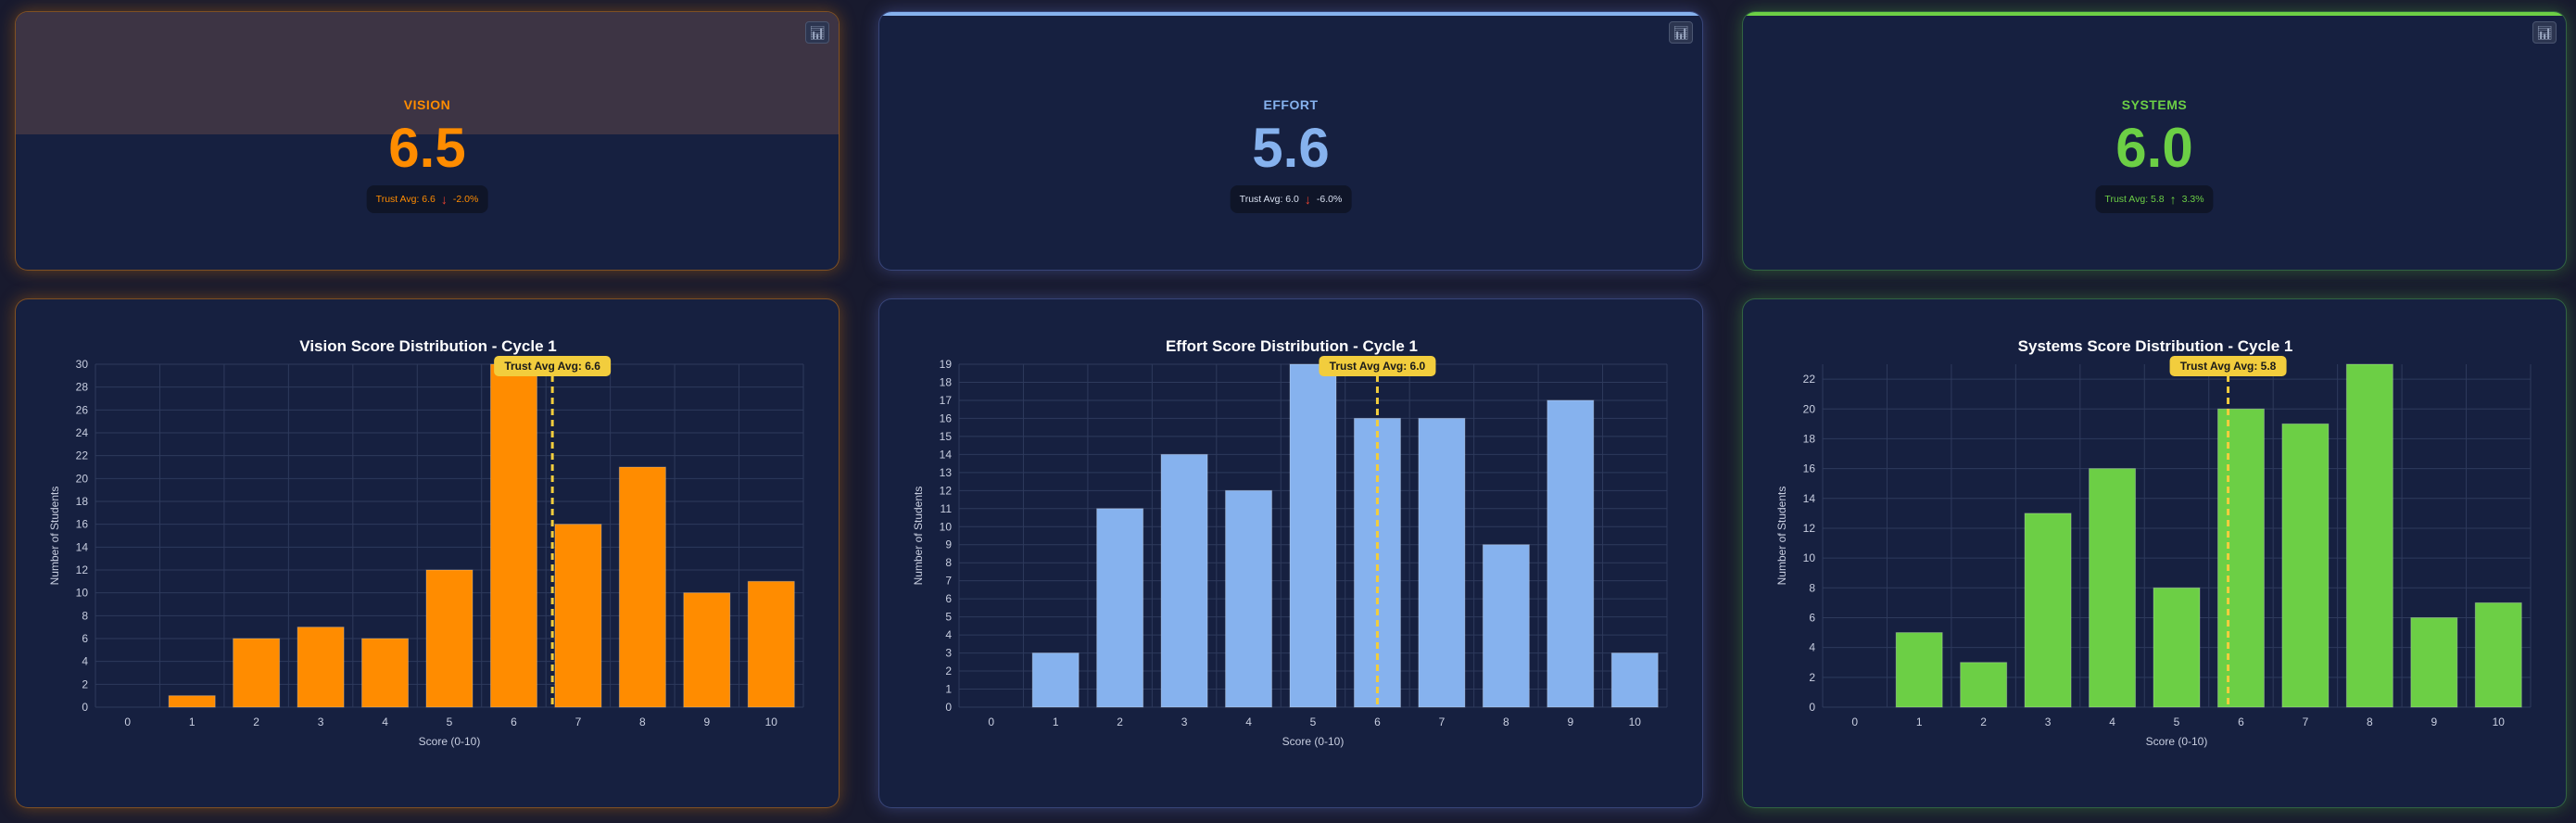 Image resolution: width=2576 pixels, height=823 pixels. I want to click on x-tick-label: 3, so click(1184, 722).